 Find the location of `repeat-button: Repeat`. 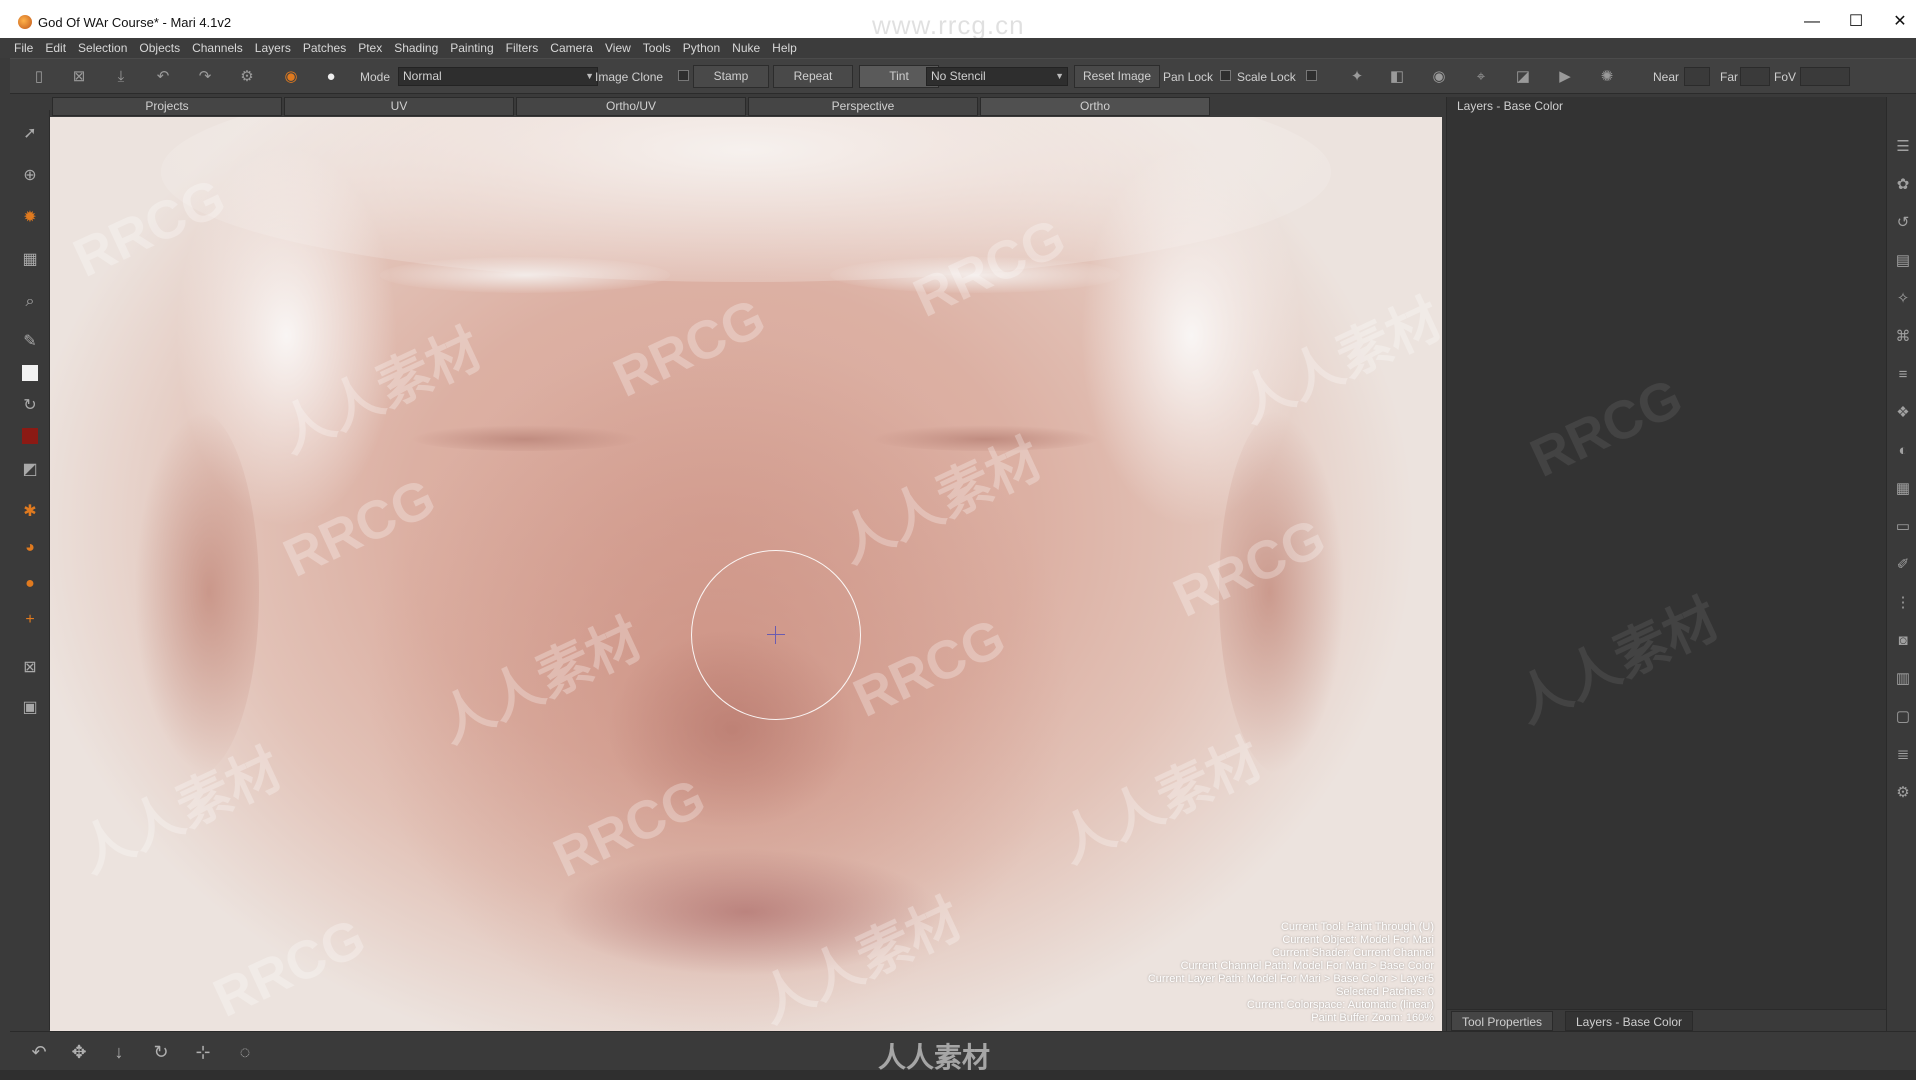

repeat-button: Repeat is located at coordinates (813, 76).